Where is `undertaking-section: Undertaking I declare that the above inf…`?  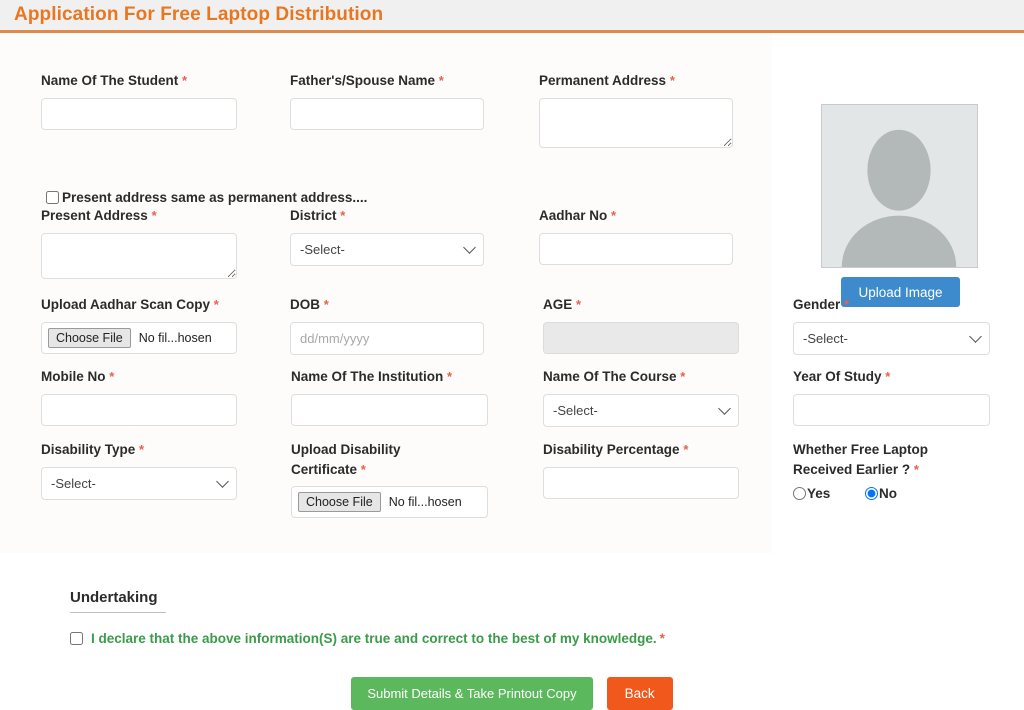
undertaking-section: Undertaking I declare that the above inf… is located at coordinates (420, 617).